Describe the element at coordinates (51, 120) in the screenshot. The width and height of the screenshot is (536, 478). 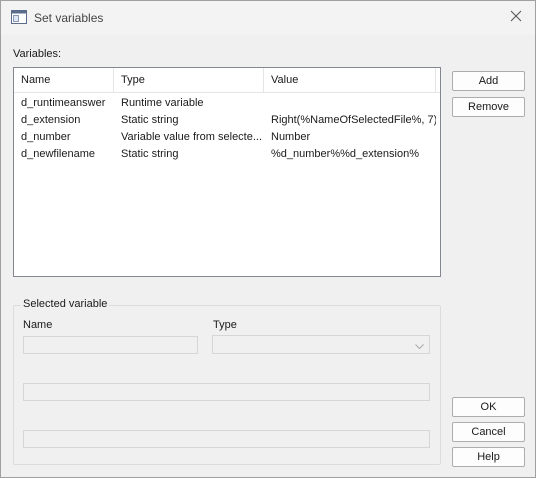
I see `cell-name: d_extension` at that location.